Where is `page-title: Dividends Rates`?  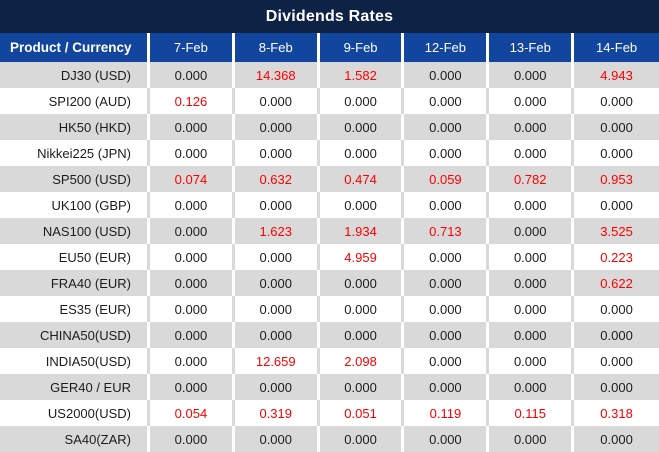 page-title: Dividends Rates is located at coordinates (329, 16).